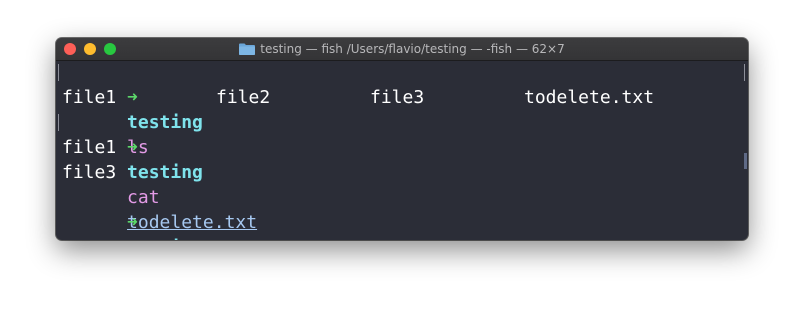 The image size is (804, 314). What do you see at coordinates (397, 97) in the screenshot?
I see `ls-output-item: file3` at bounding box center [397, 97].